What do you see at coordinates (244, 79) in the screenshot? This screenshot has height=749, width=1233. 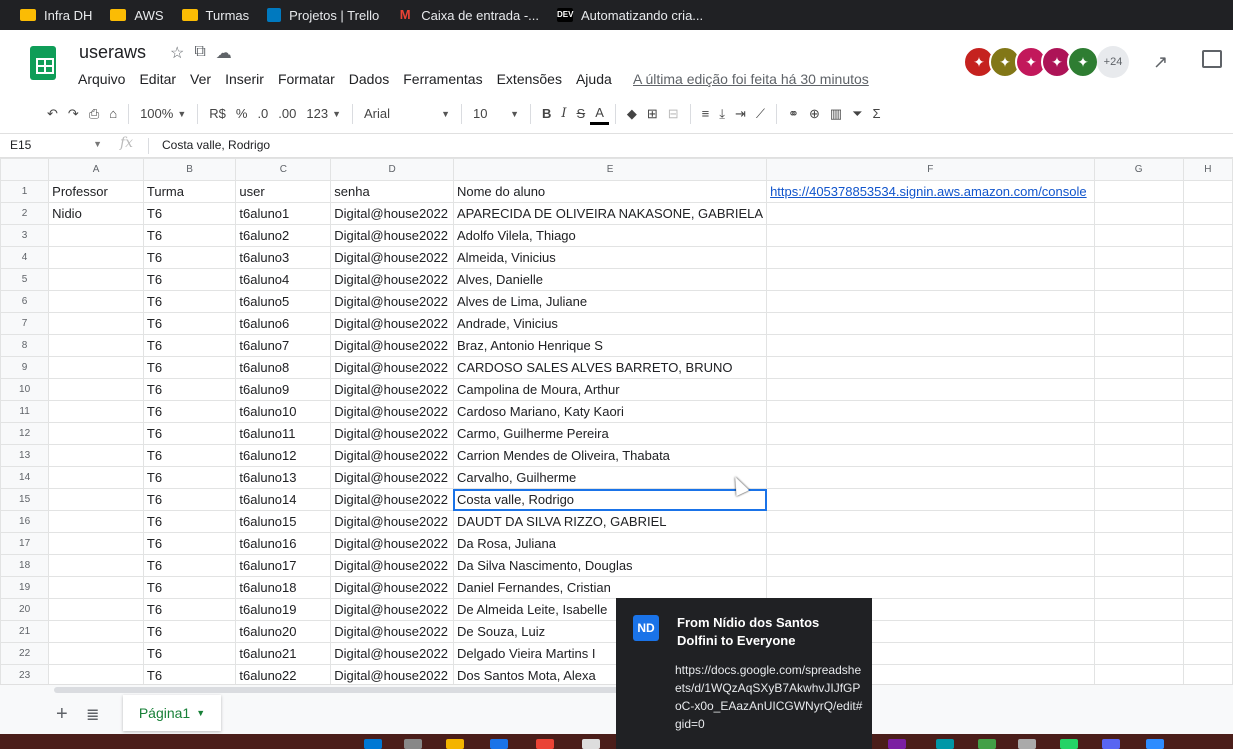 I see `menu-inserir: Inserir` at bounding box center [244, 79].